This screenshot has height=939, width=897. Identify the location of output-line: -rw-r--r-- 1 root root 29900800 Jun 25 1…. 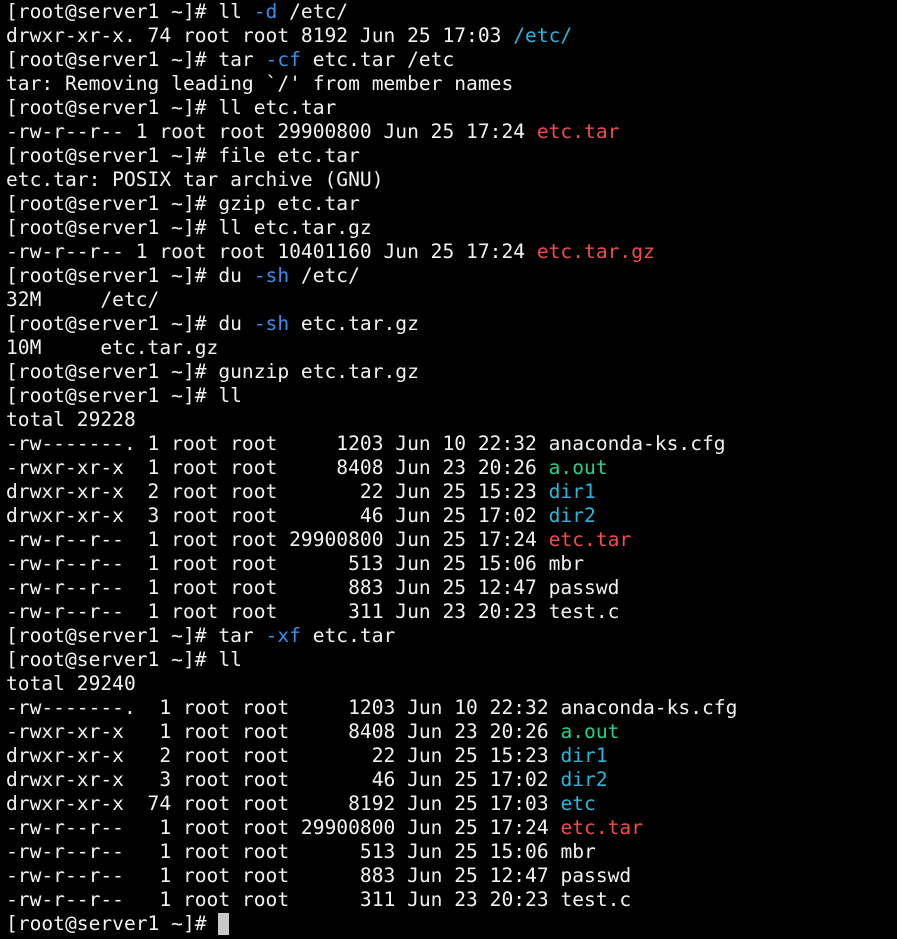
(451, 132).